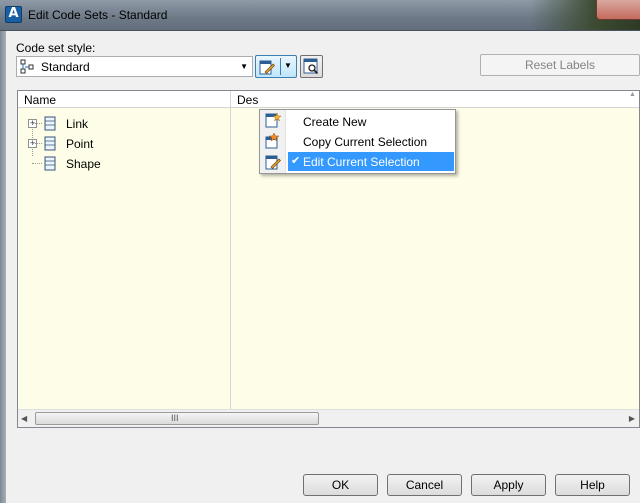 The height and width of the screenshot is (503, 640). Describe the element at coordinates (24, 418) in the screenshot. I see `scroll-left-icon: ◀` at that location.